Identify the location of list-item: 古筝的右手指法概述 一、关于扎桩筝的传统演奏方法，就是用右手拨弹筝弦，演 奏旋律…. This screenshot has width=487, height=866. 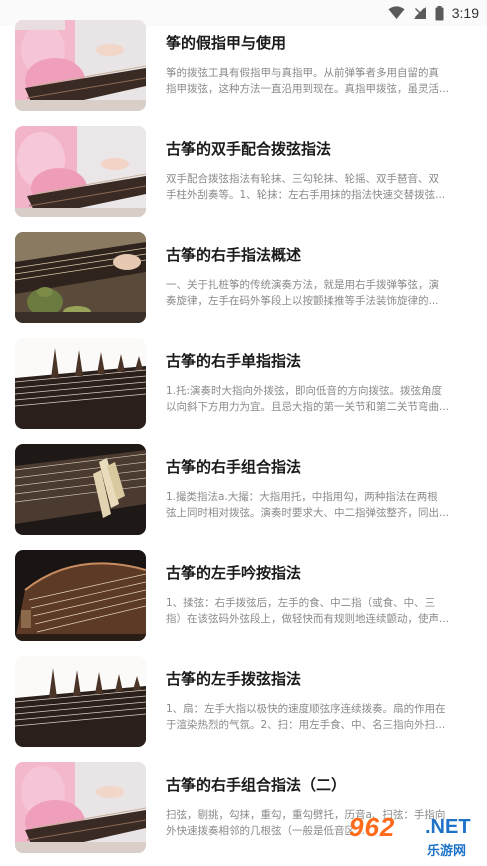
(243, 277).